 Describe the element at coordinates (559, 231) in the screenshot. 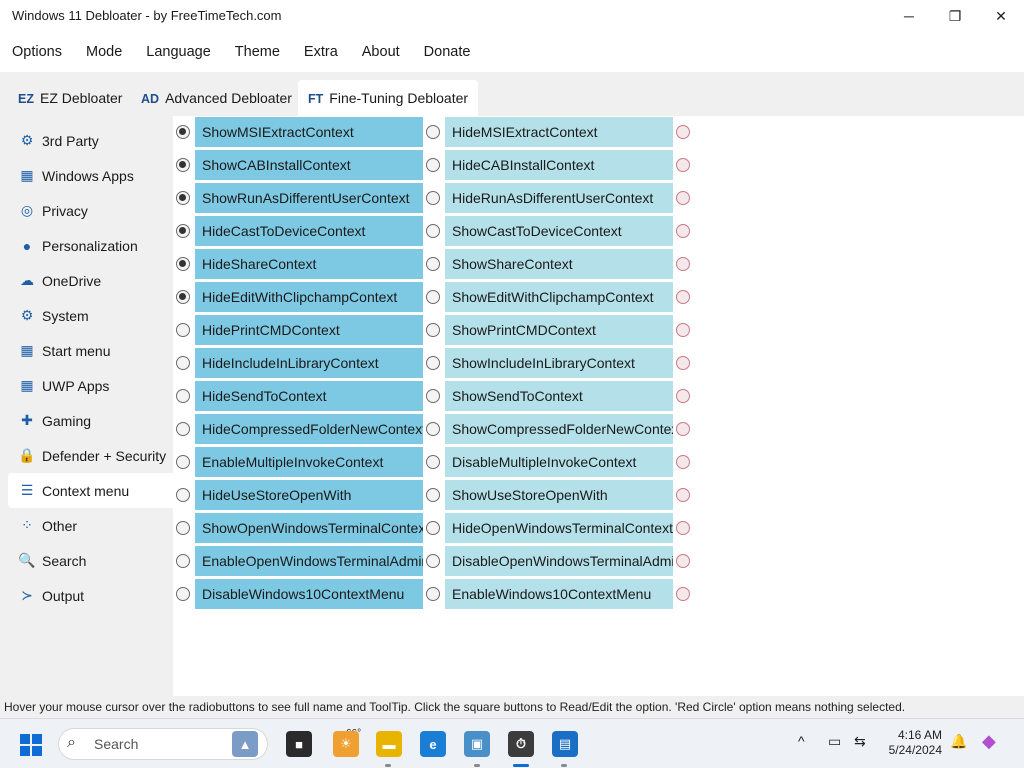

I see `option-right-button: ShowCastToDeviceContext` at that location.